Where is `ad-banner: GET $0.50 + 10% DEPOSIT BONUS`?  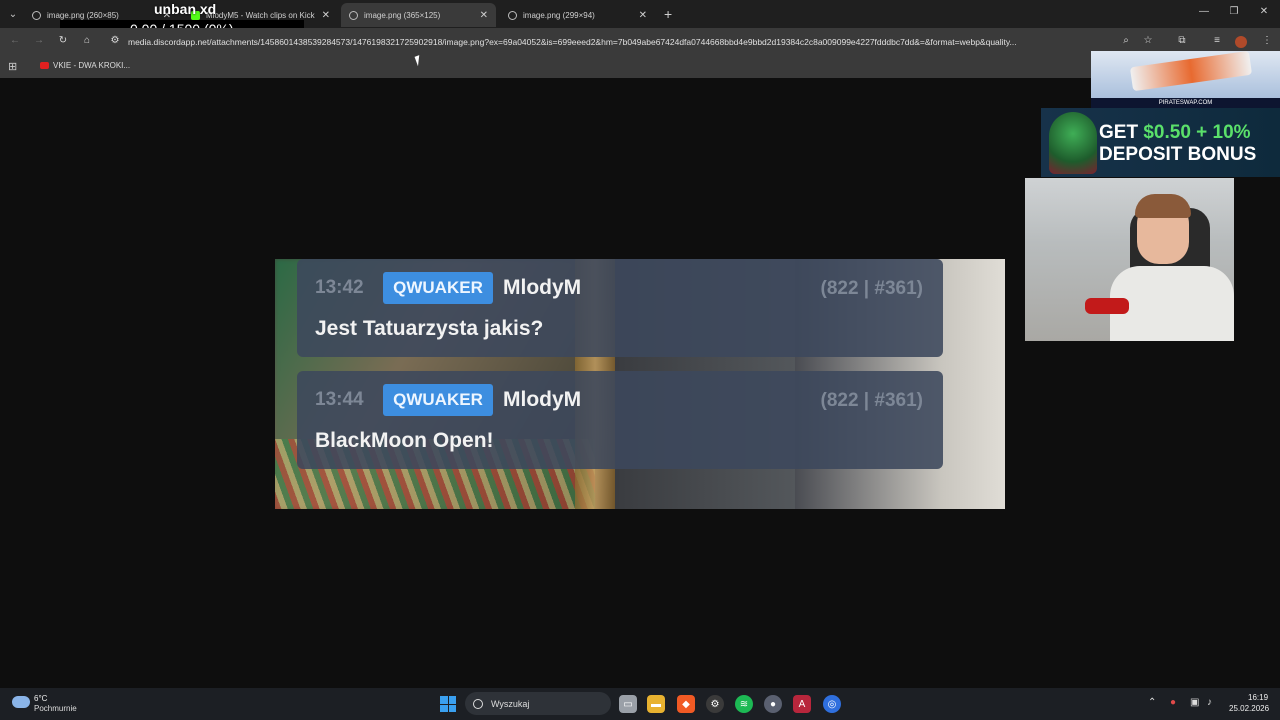
ad-banner: GET $0.50 + 10% DEPOSIT BONUS is located at coordinates (1160, 142).